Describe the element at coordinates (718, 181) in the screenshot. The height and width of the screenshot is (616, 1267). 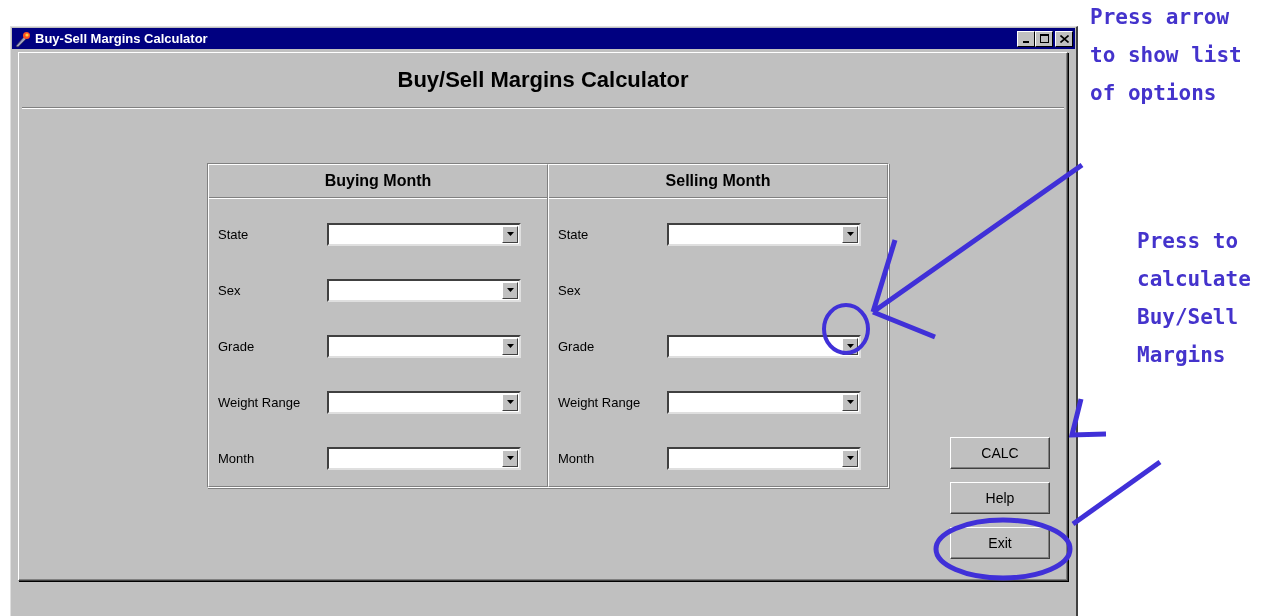
I see `column-header: Selling Month` at that location.